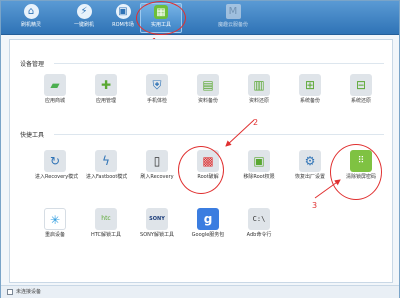 Image resolution: width=400 pixels, height=298 pixels. What do you see at coordinates (200, 291) in the screenshot?
I see `status-bar: 未连接设备` at bounding box center [200, 291].